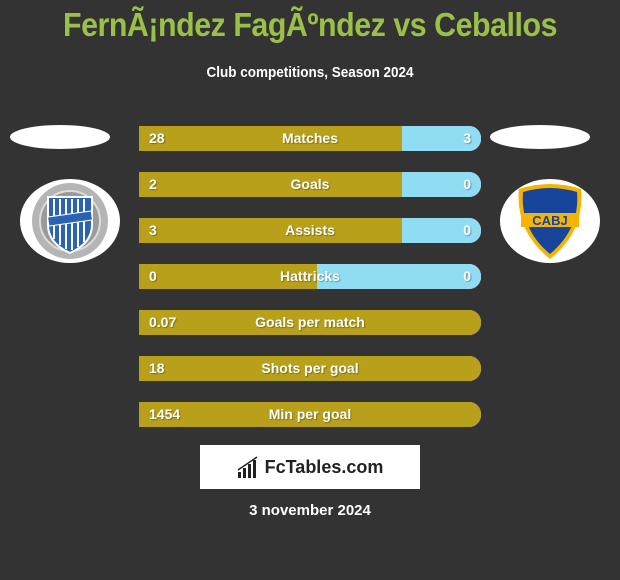 The image size is (620, 580). Describe the element at coordinates (467, 138) in the screenshot. I see `right-value: 3` at that location.